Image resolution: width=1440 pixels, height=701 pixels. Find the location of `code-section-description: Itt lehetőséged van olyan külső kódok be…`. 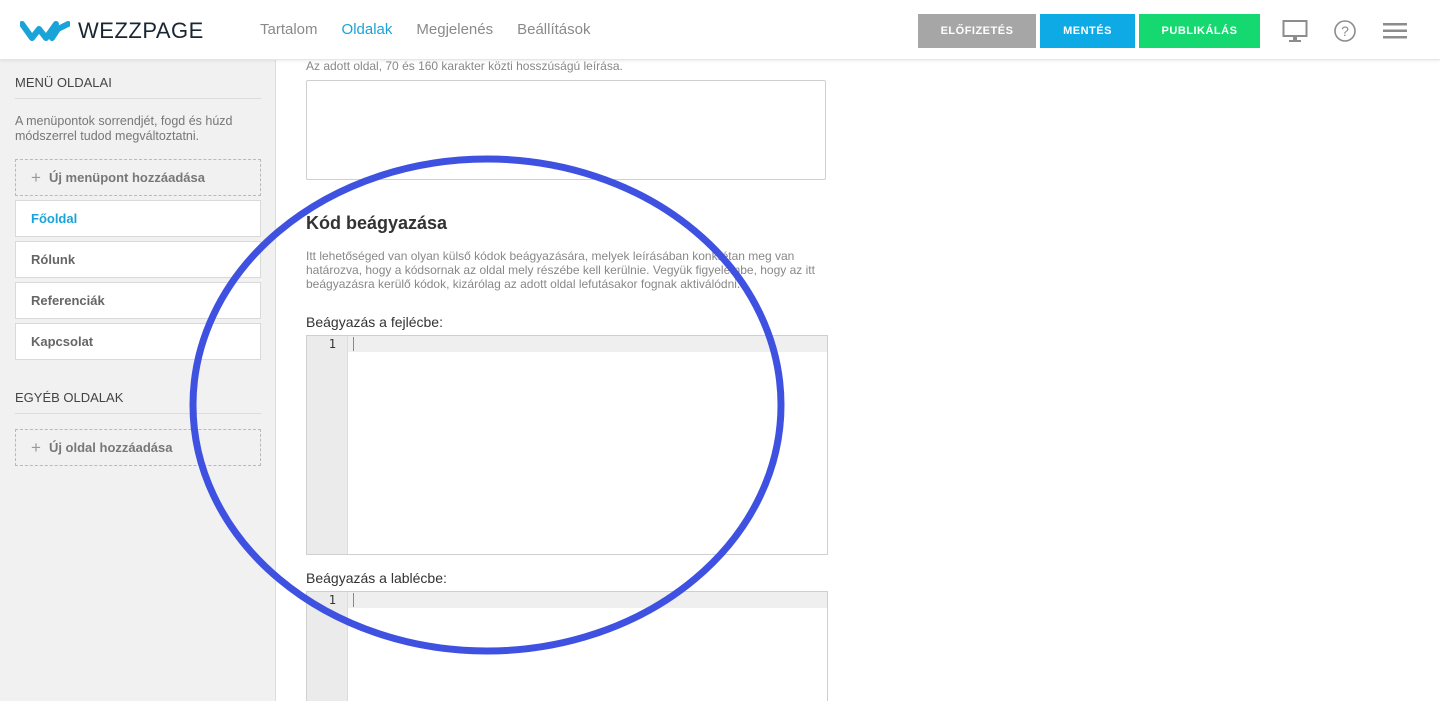

code-section-description: Itt lehetőséged van olyan külső kódok be… is located at coordinates (560, 270).